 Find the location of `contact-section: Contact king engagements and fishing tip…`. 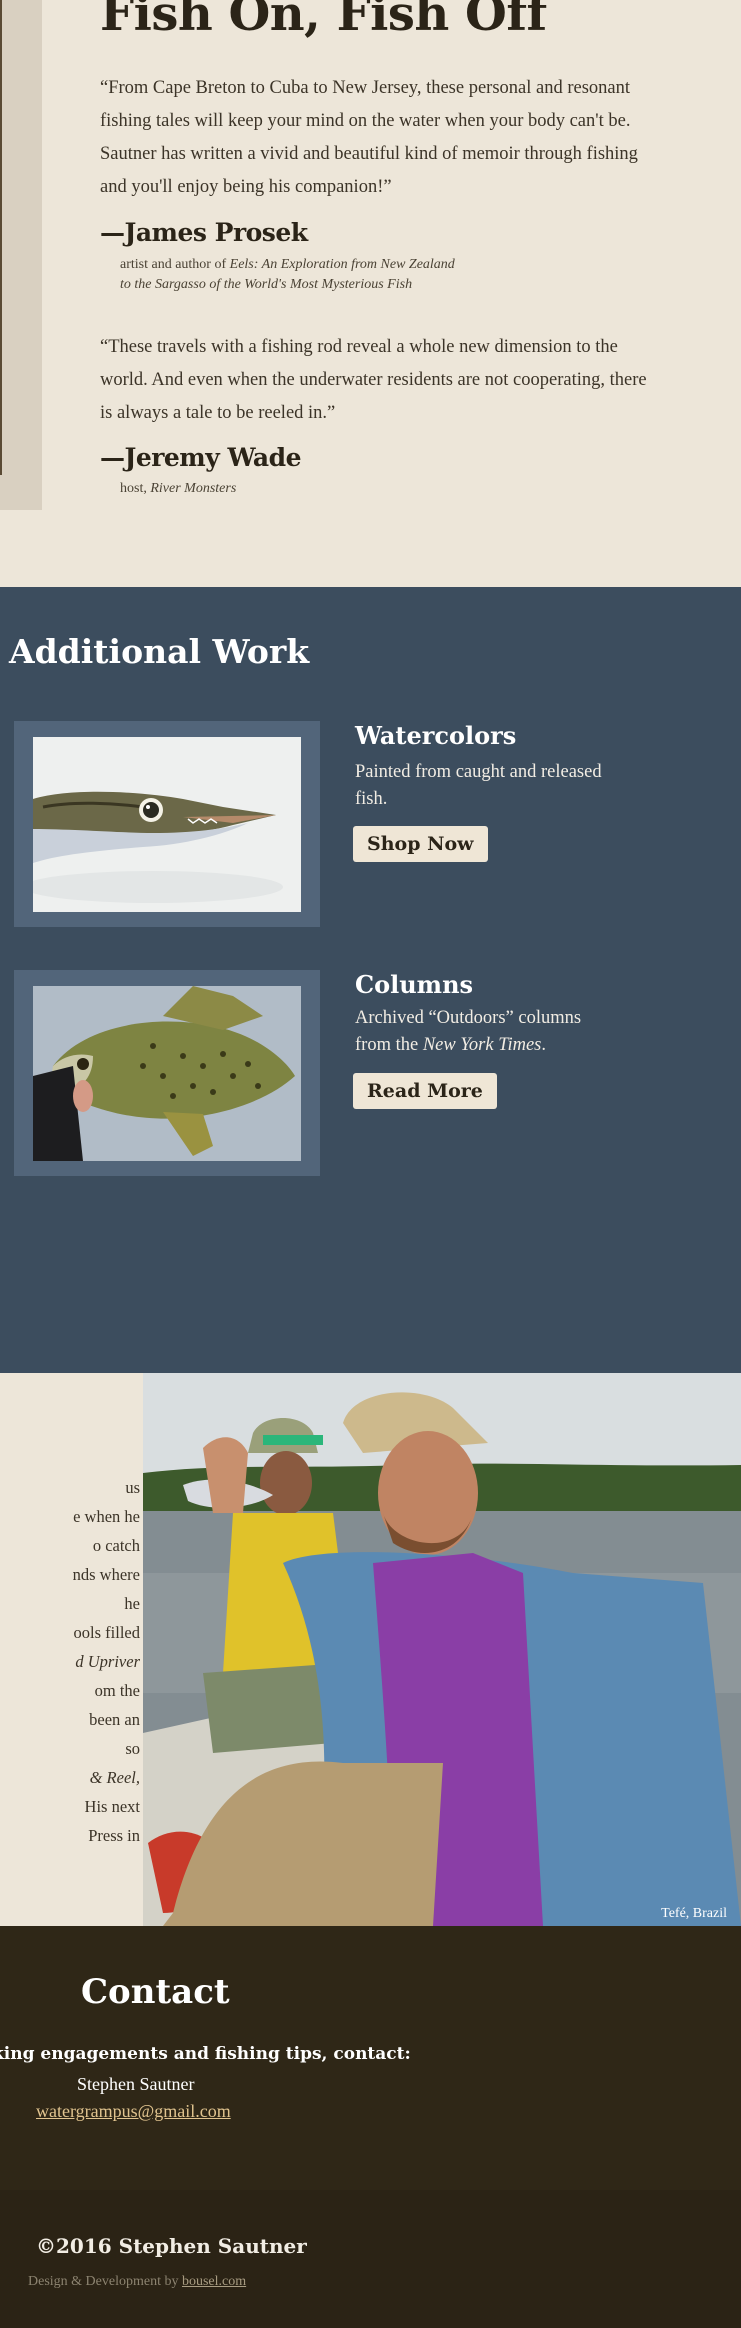

contact-section: Contact king engagements and fishing tip… is located at coordinates (370, 2058).